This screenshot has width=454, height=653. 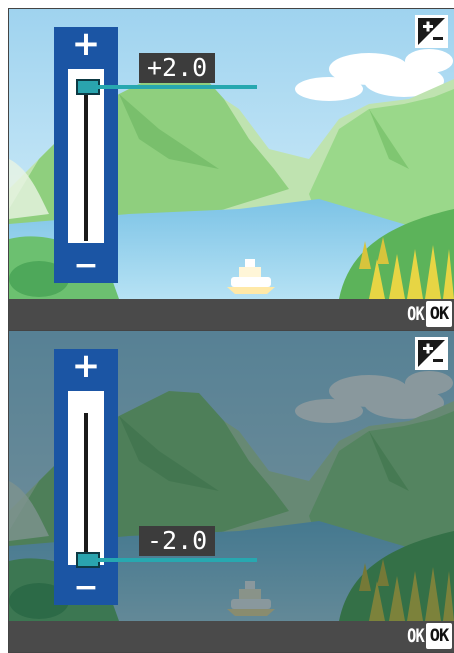 What do you see at coordinates (177, 541) in the screenshot?
I see `ev-value-label: -2.0` at bounding box center [177, 541].